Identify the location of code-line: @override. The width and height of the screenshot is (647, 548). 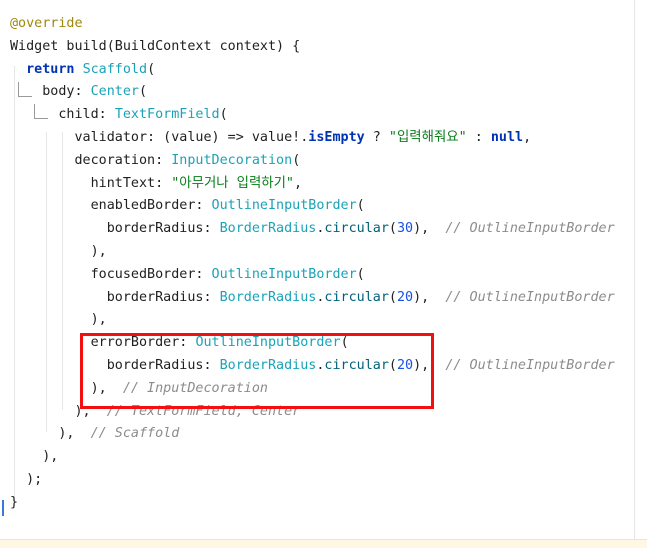
(46, 24).